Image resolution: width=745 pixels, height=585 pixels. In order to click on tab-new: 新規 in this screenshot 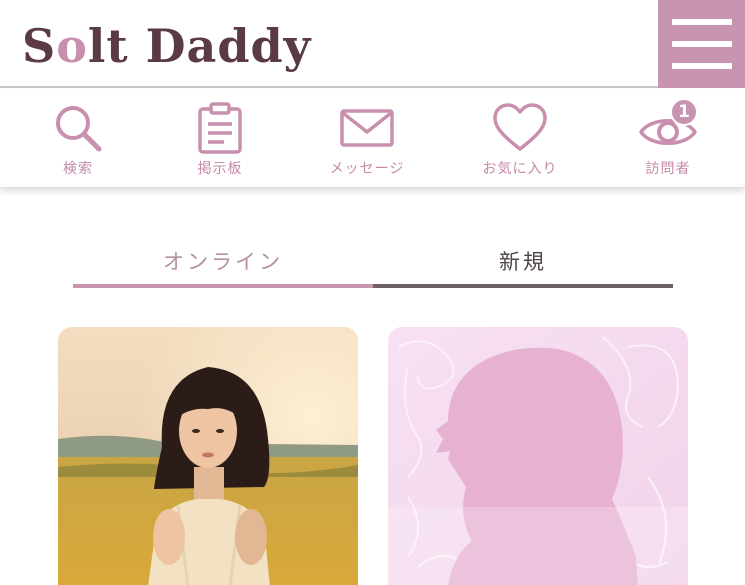, I will do `click(523, 264)`.